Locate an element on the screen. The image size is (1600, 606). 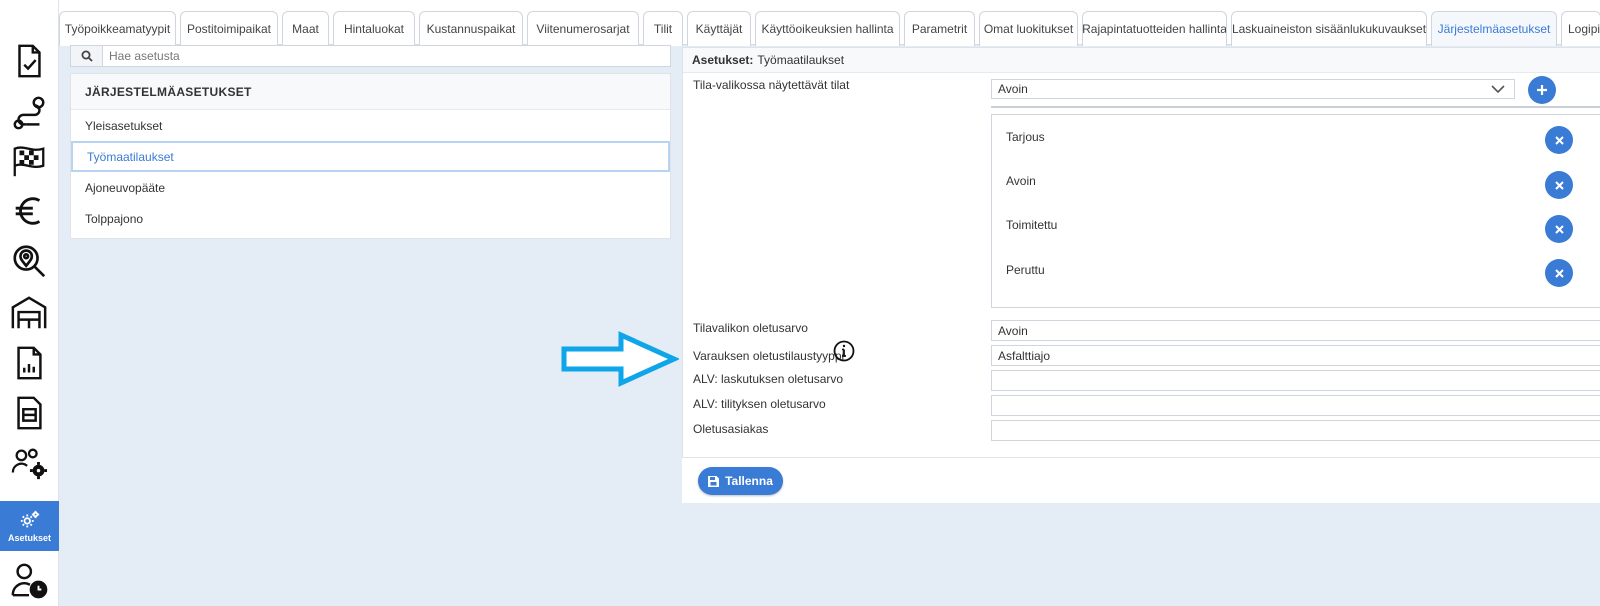
annotation-arrow is located at coordinates (620, 359).